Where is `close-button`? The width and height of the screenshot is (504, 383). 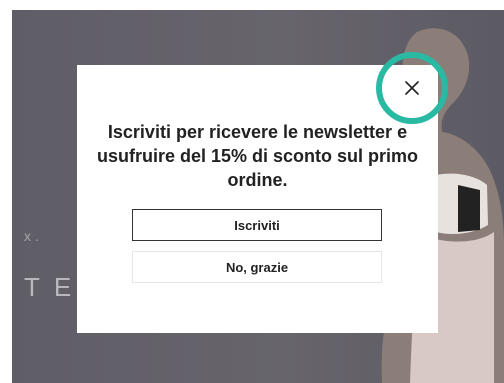 close-button is located at coordinates (412, 88).